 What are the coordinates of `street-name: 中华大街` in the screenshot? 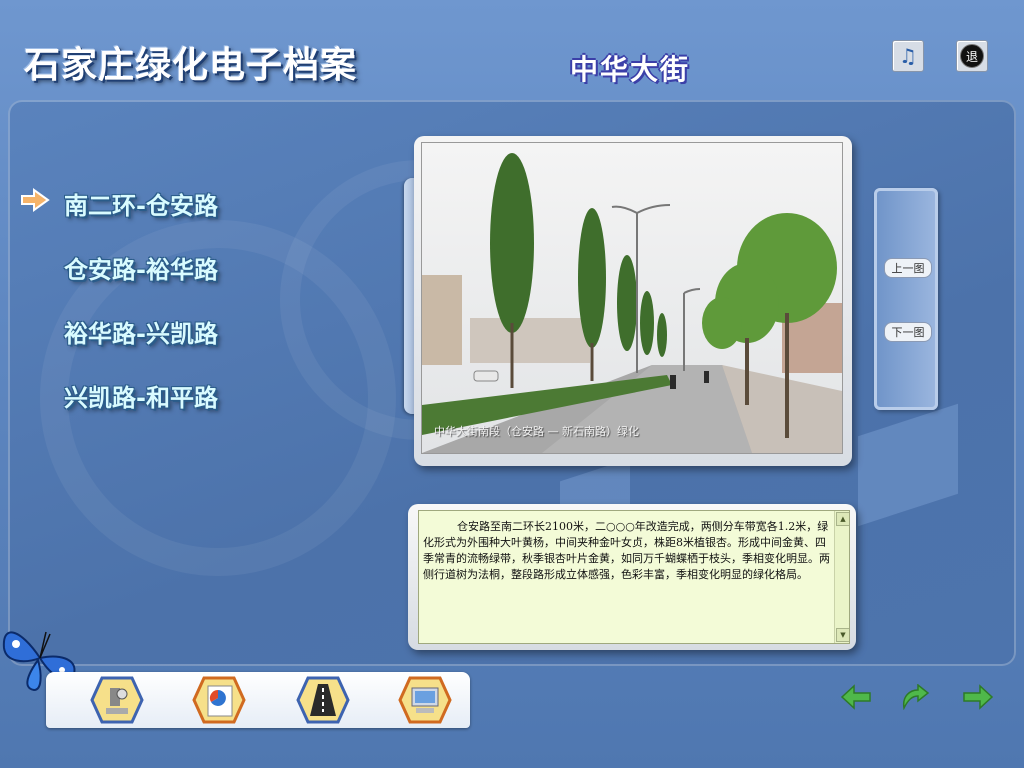 It's located at (630, 69).